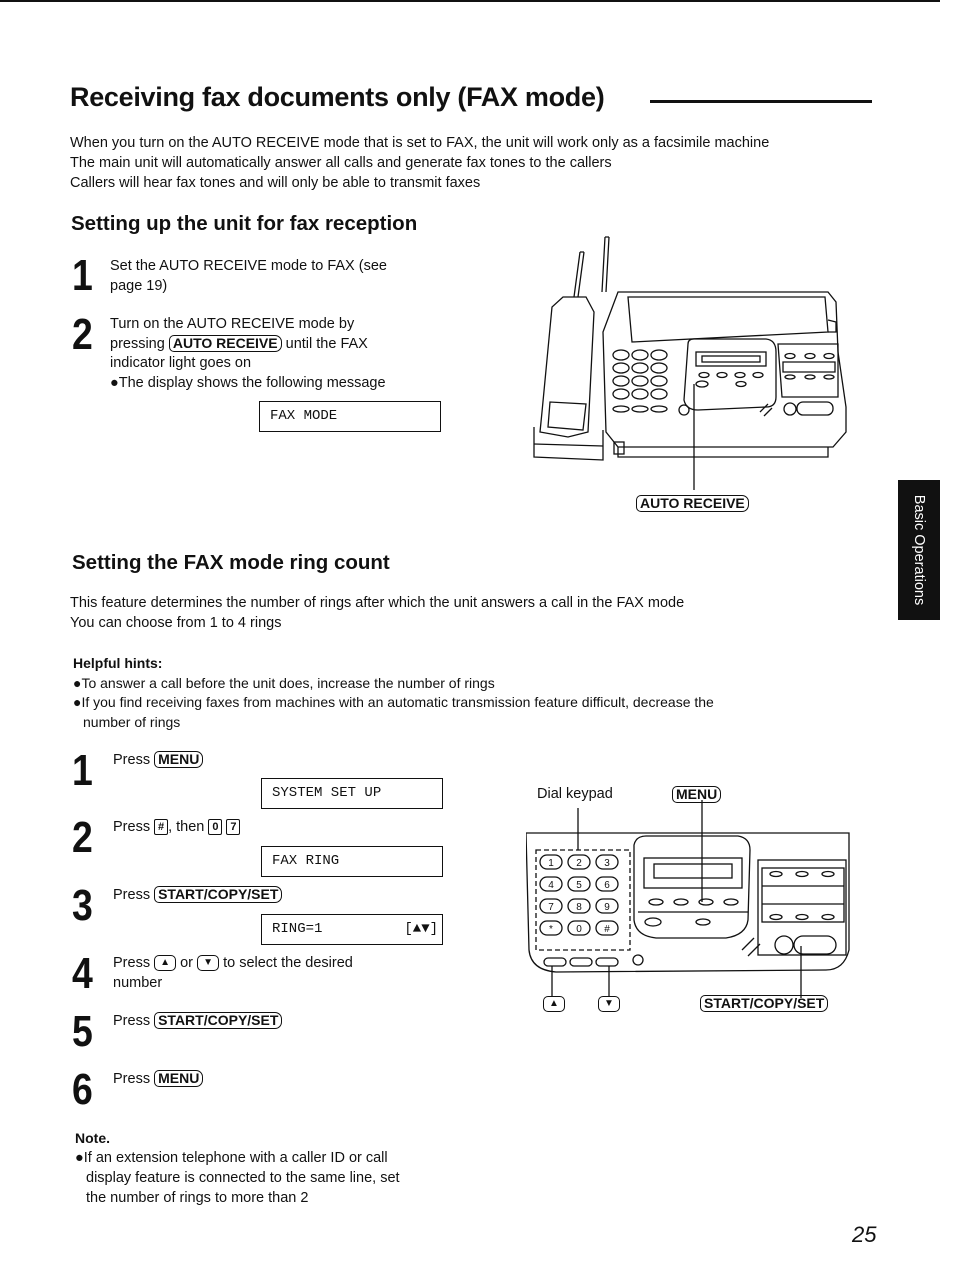  What do you see at coordinates (352, 861) in the screenshot?
I see `lcd-display-fax-ring: FAX RING` at bounding box center [352, 861].